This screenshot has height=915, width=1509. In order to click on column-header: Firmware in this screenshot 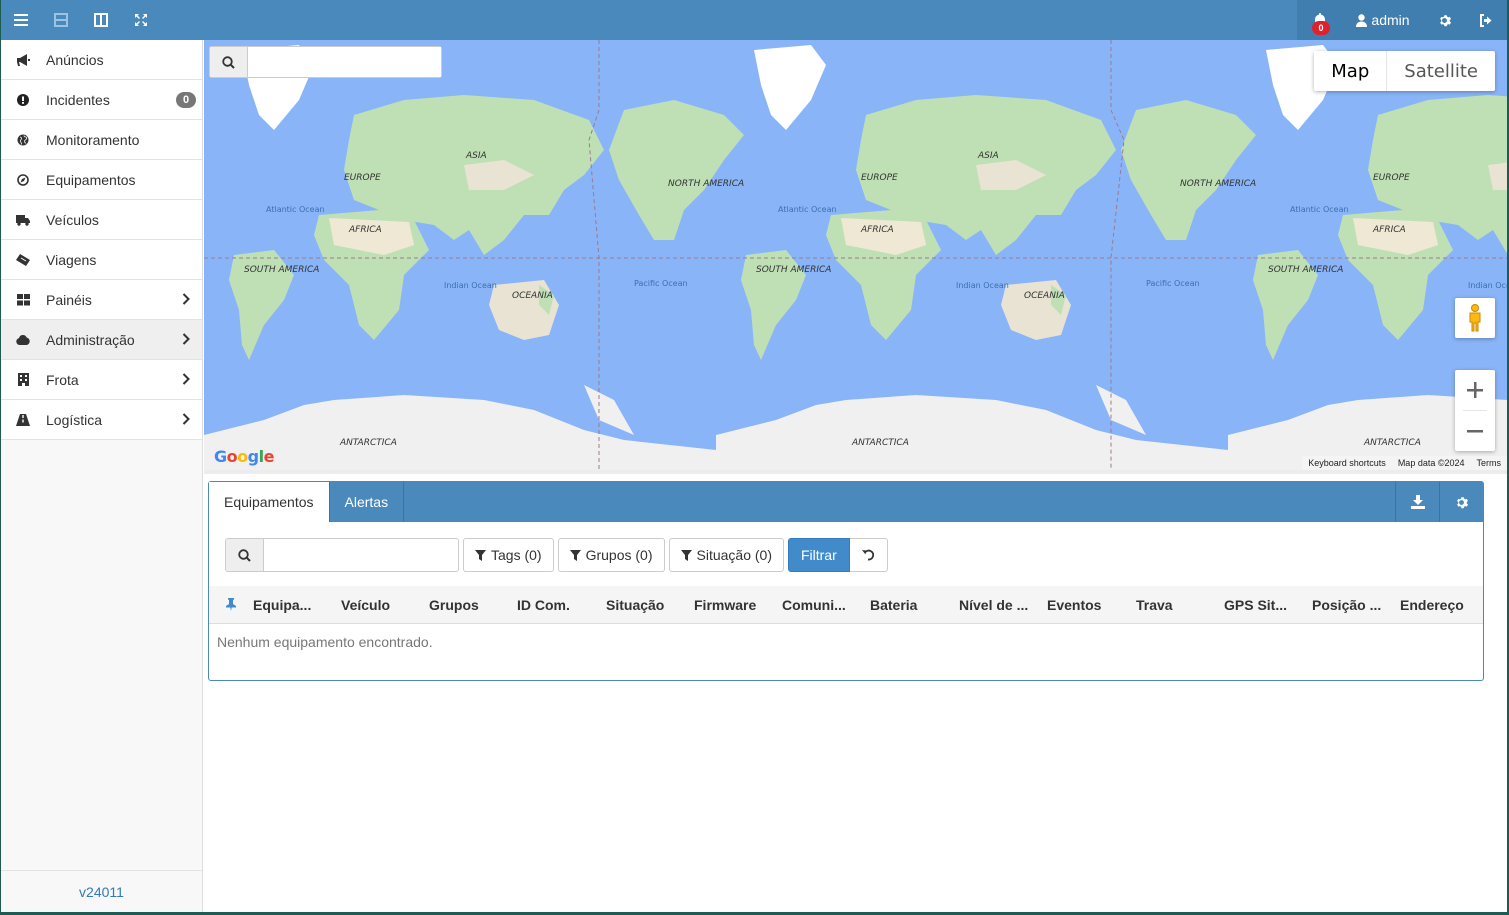, I will do `click(738, 605)`.